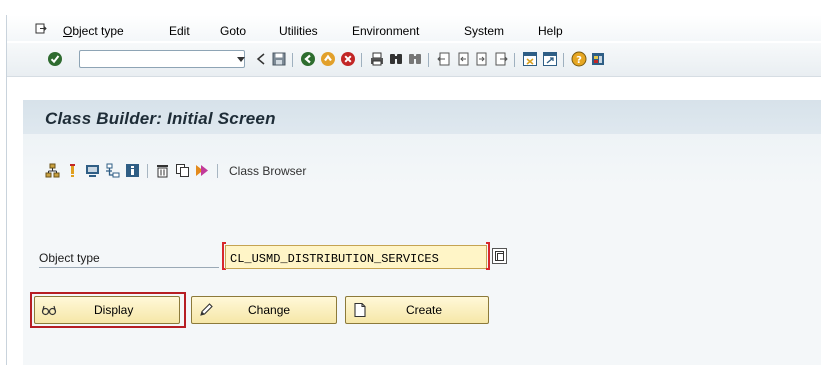 This screenshot has height=365, width=821. Describe the element at coordinates (69, 258) in the screenshot. I see `object-type-label: Object type` at that location.